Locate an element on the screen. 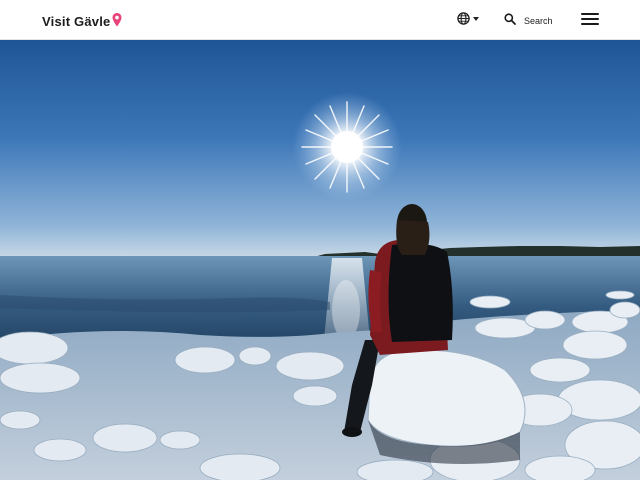 The width and height of the screenshot is (640, 485). site-header: Visit Gävle Search is located at coordinates (320, 20).